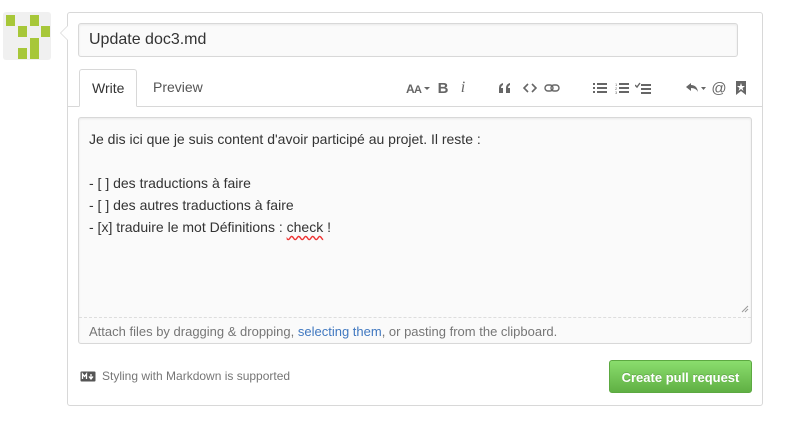 This screenshot has height=421, width=790. I want to click on svg-text: 3, so click(616, 92).